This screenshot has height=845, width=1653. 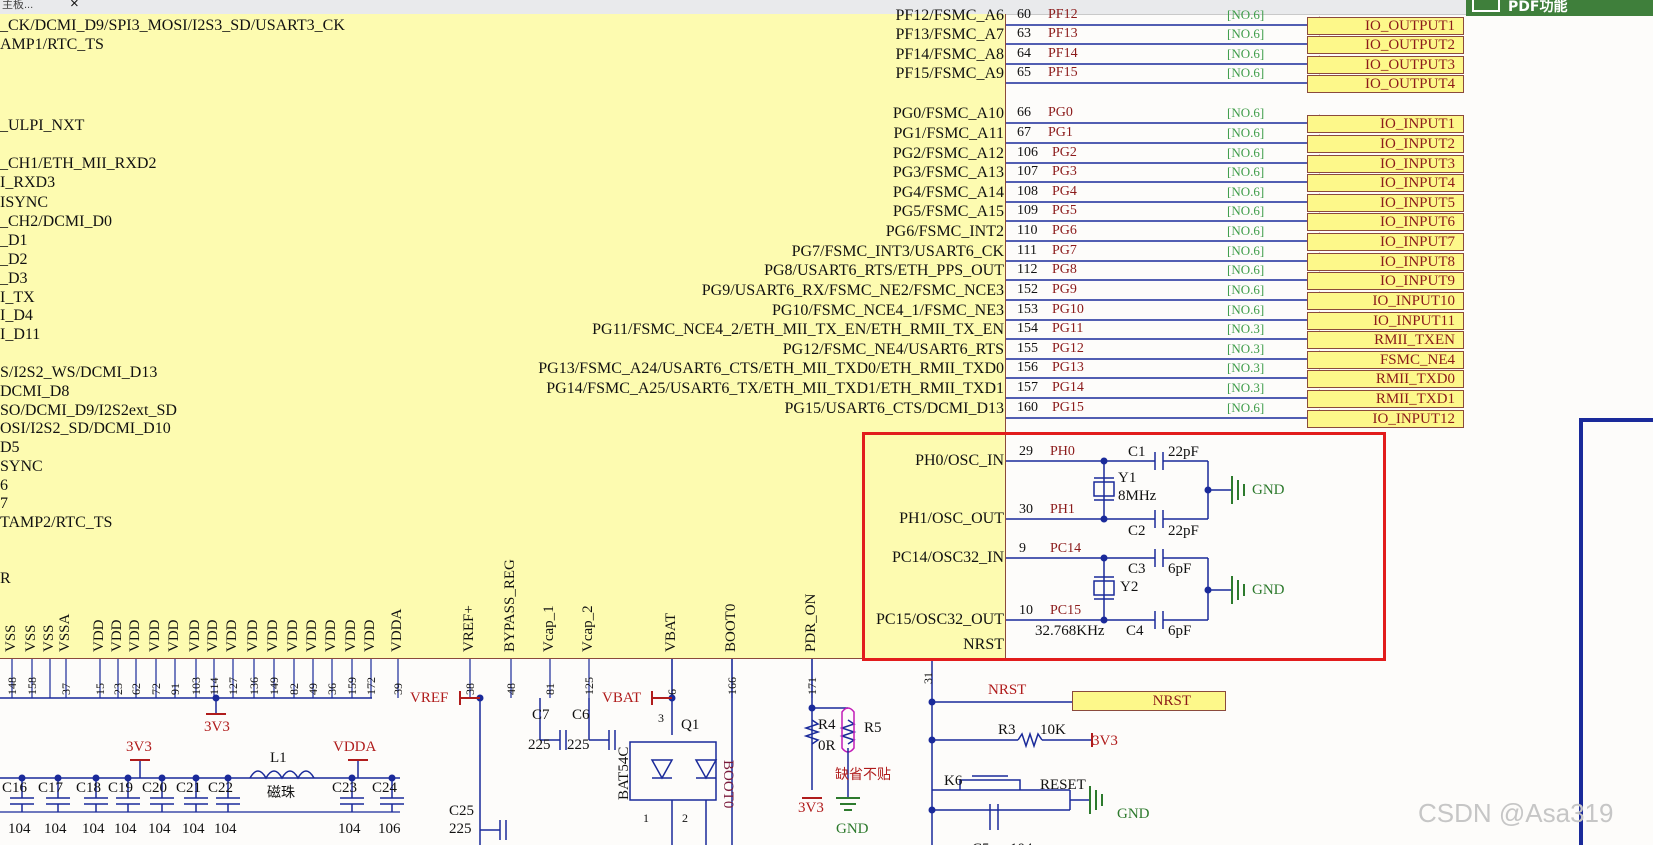 What do you see at coordinates (948, 211) in the screenshot?
I see `right-pin-name: PG5/FSMC_A15` at bounding box center [948, 211].